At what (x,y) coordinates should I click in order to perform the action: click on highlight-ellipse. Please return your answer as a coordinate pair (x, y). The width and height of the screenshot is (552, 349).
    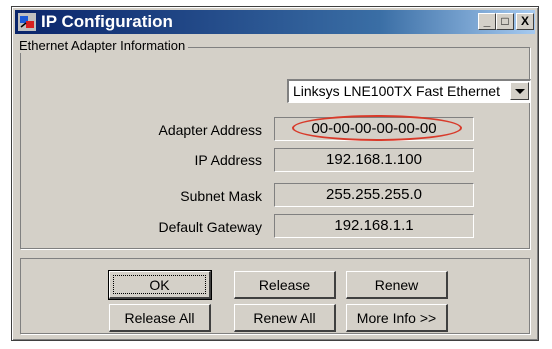
    Looking at the image, I should click on (377, 128).